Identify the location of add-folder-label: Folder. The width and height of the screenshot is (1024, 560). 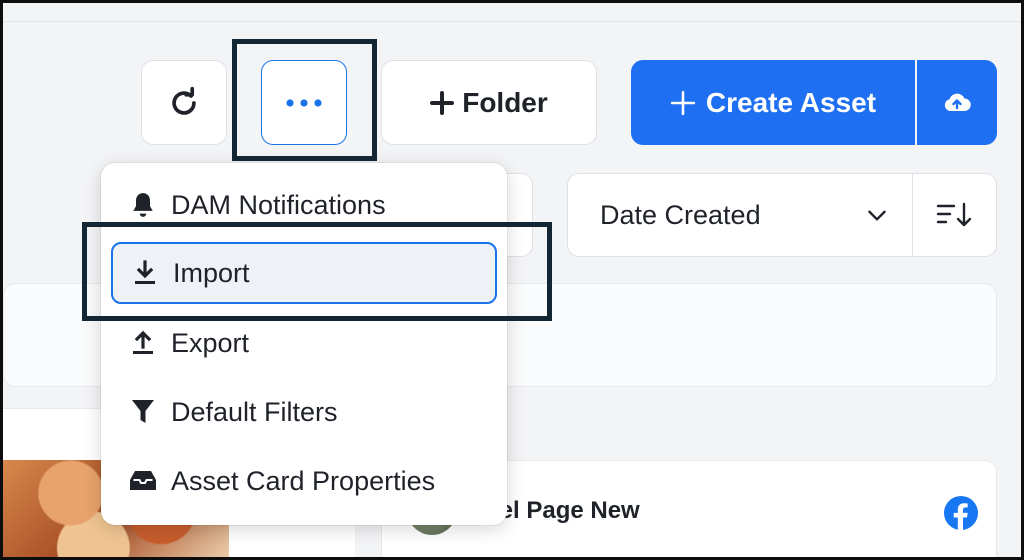
(505, 102).